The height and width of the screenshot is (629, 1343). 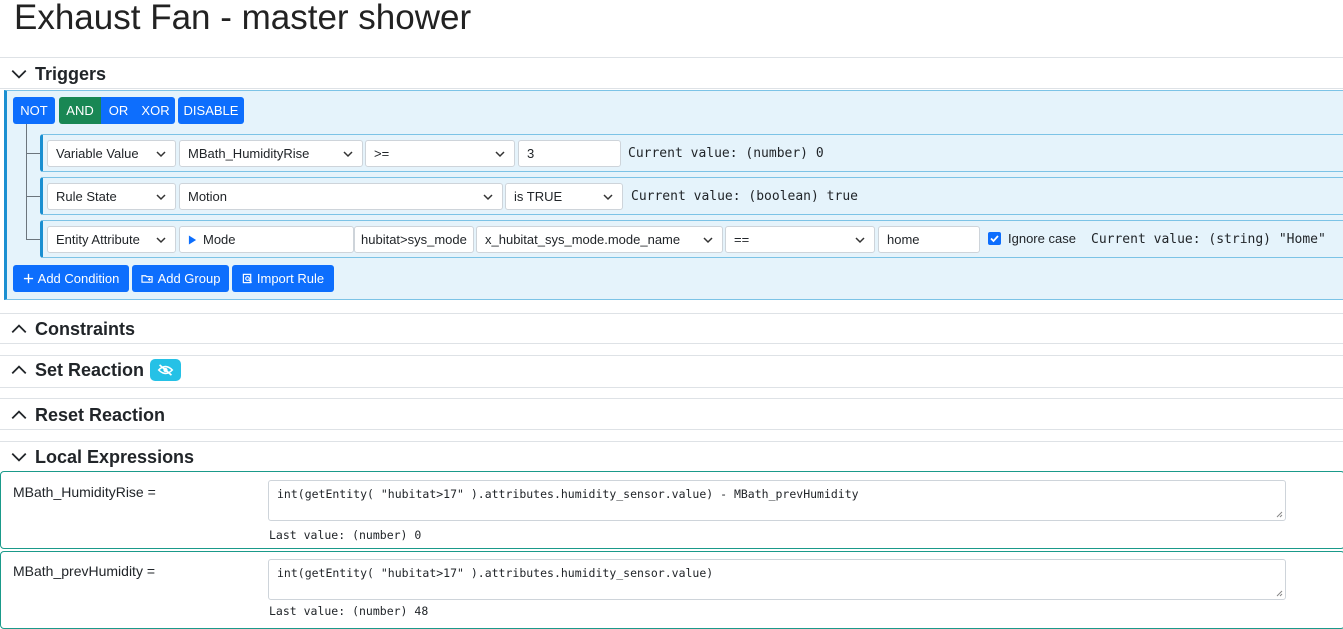 What do you see at coordinates (726, 153) in the screenshot?
I see `current-value: Current value: (number) 0` at bounding box center [726, 153].